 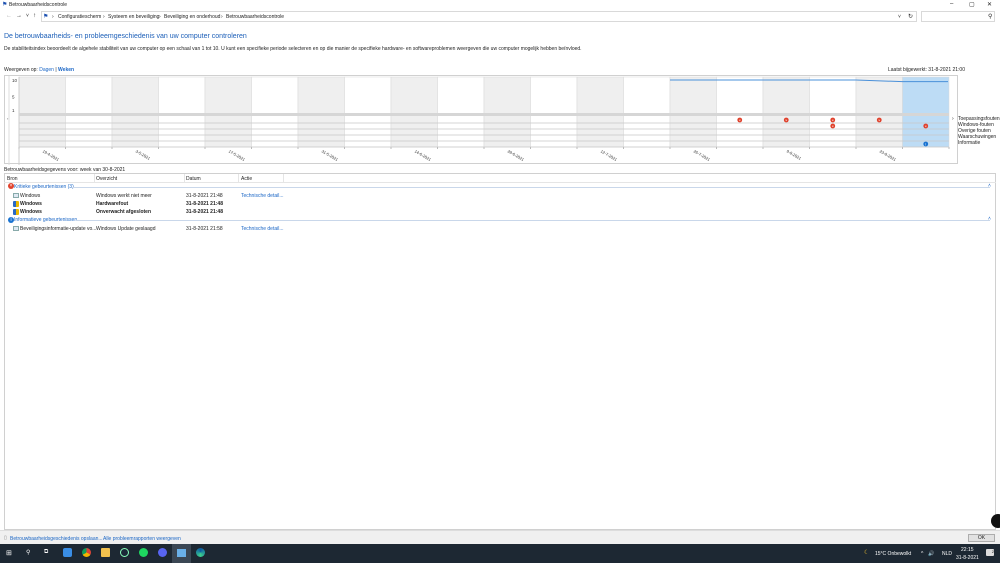 What do you see at coordinates (9, 553) in the screenshot?
I see `start-windows-icon: ⊞` at bounding box center [9, 553].